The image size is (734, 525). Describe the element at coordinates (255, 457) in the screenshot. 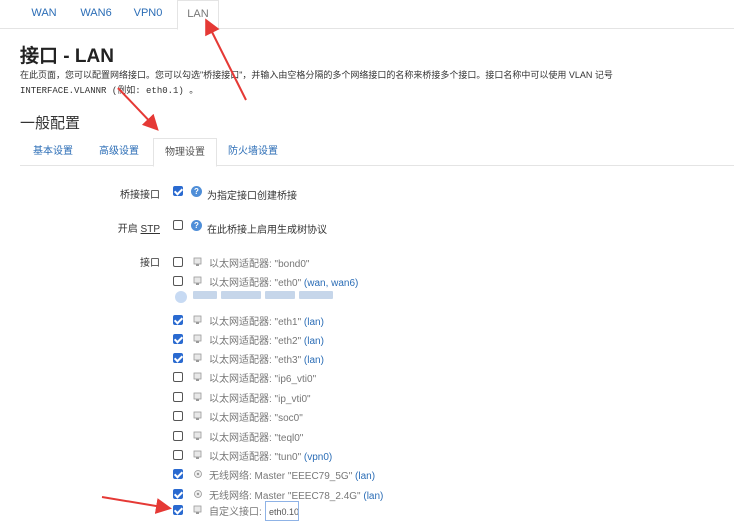

I see `interface-name: 以太网适配器: "tun0"` at that location.